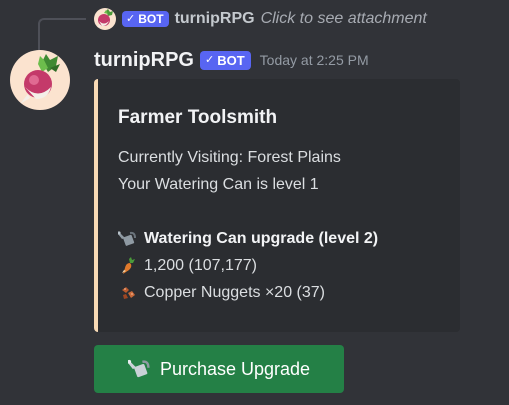 Image resolution: width=509 pixels, height=405 pixels. Describe the element at coordinates (215, 19) in the screenshot. I see `reply-username: turnipRPG` at that location.